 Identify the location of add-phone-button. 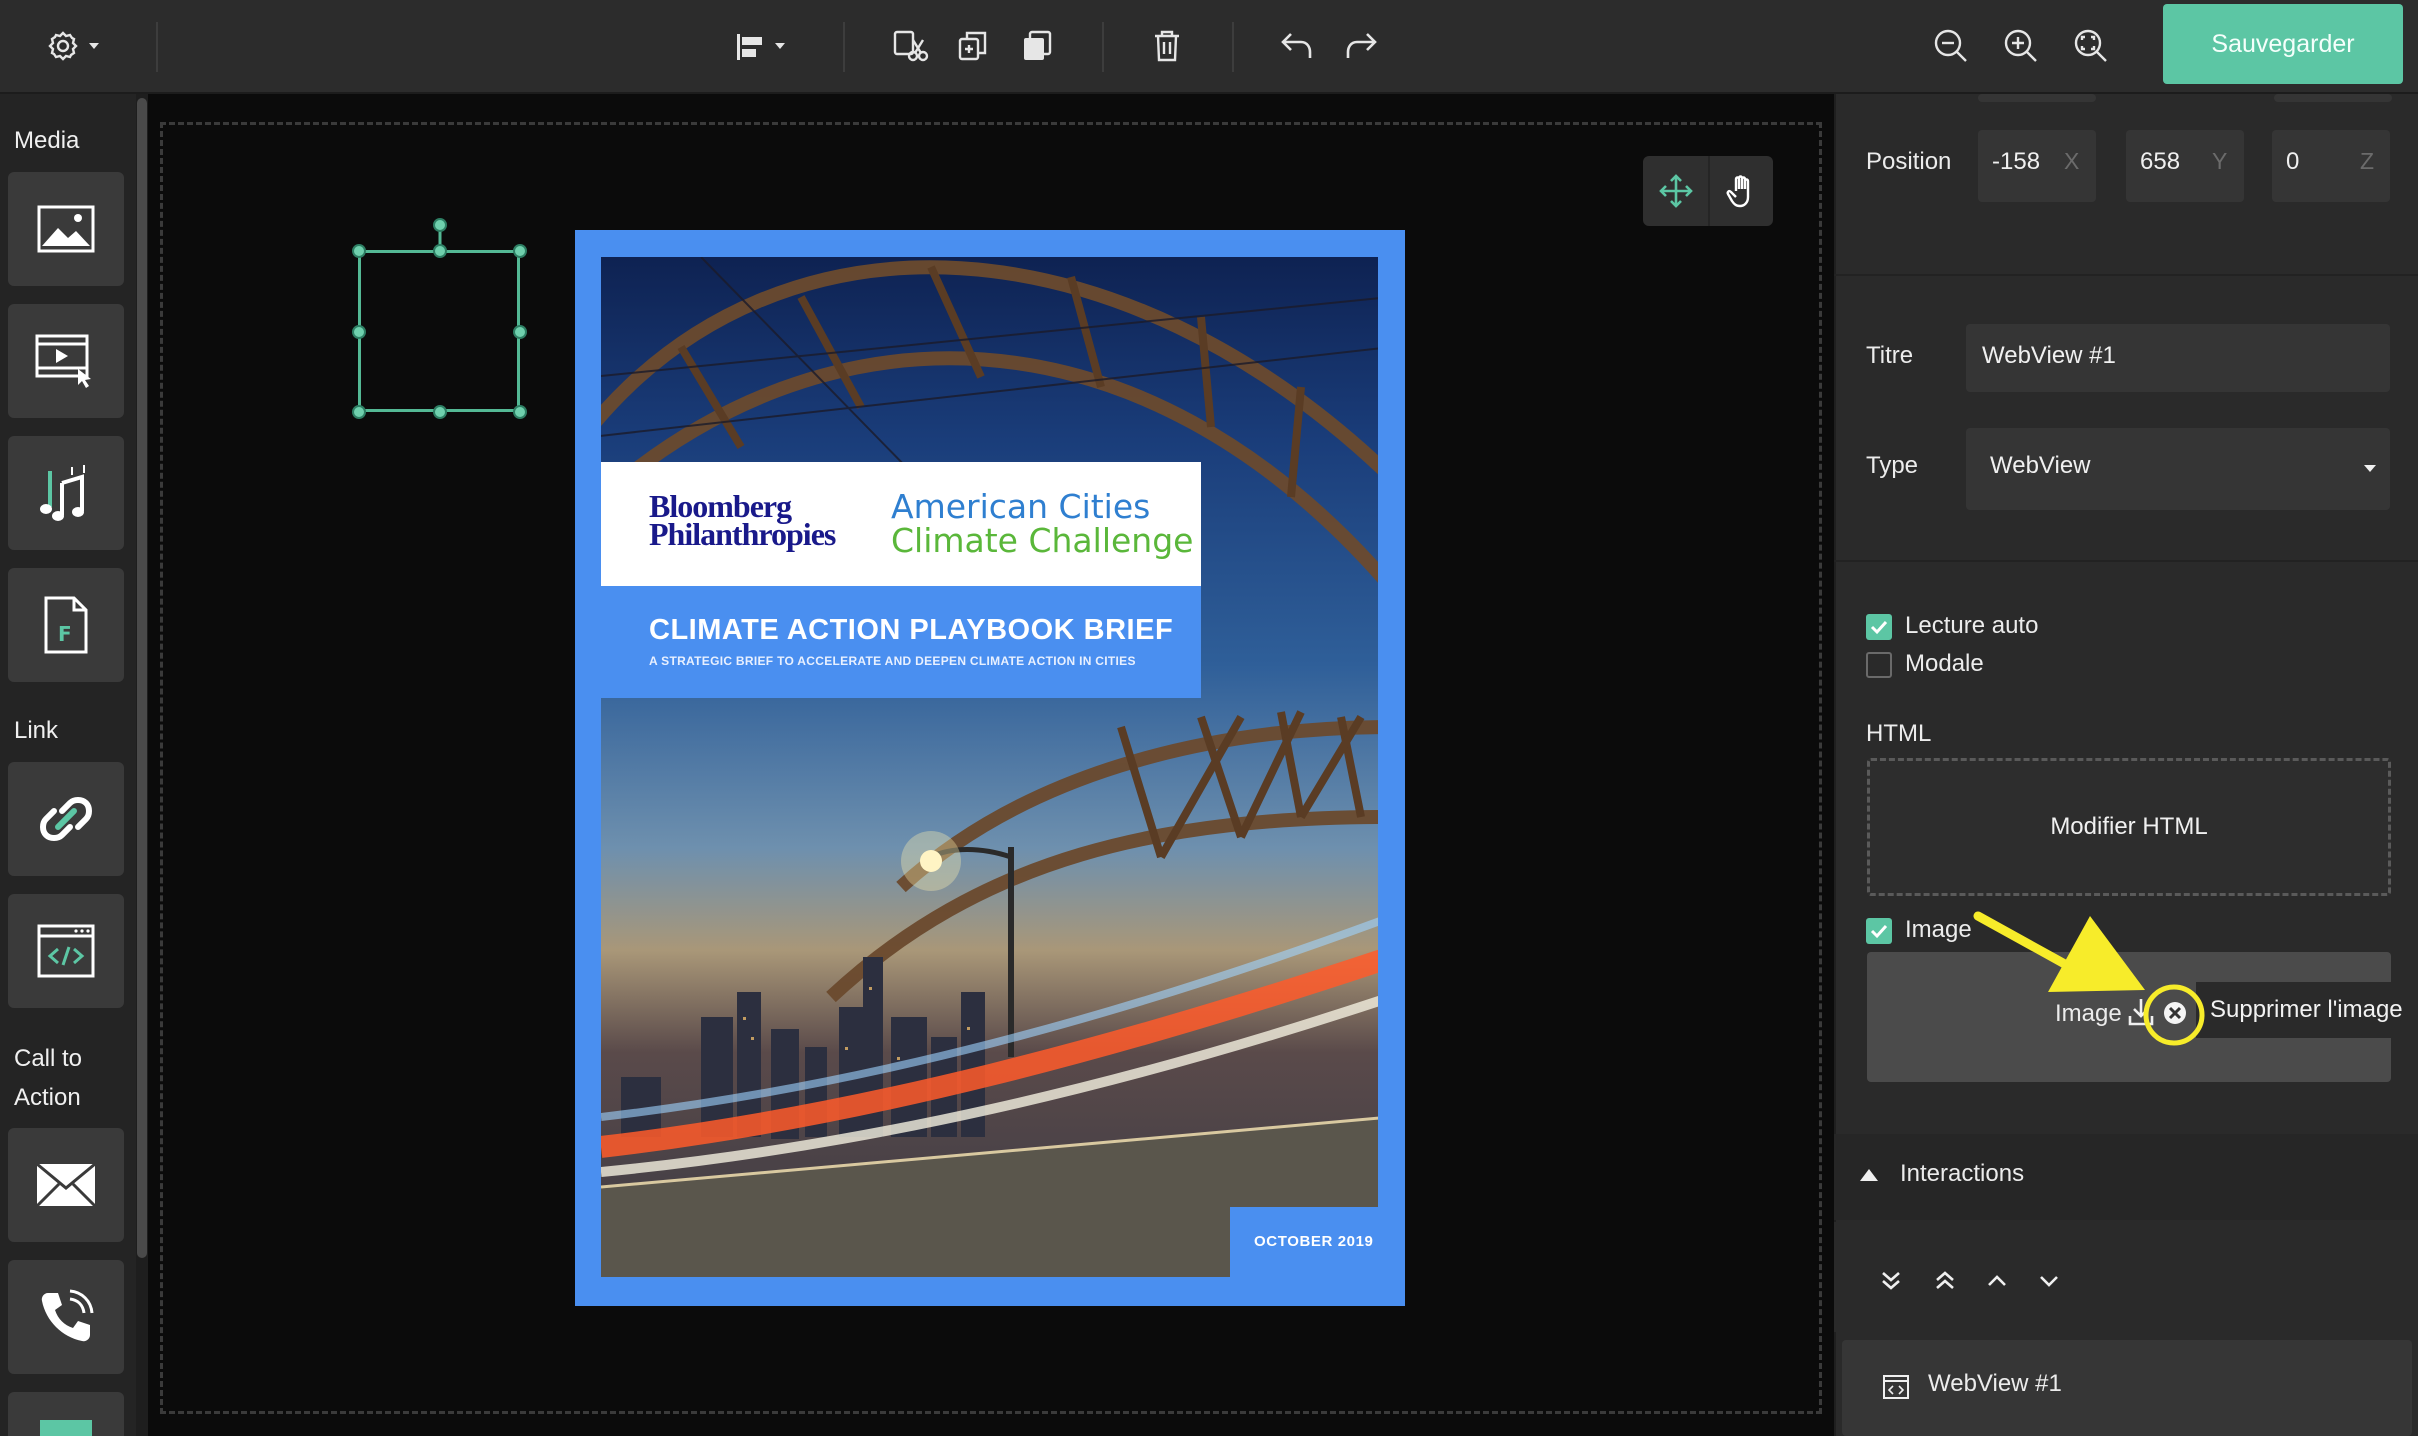
(66, 1317).